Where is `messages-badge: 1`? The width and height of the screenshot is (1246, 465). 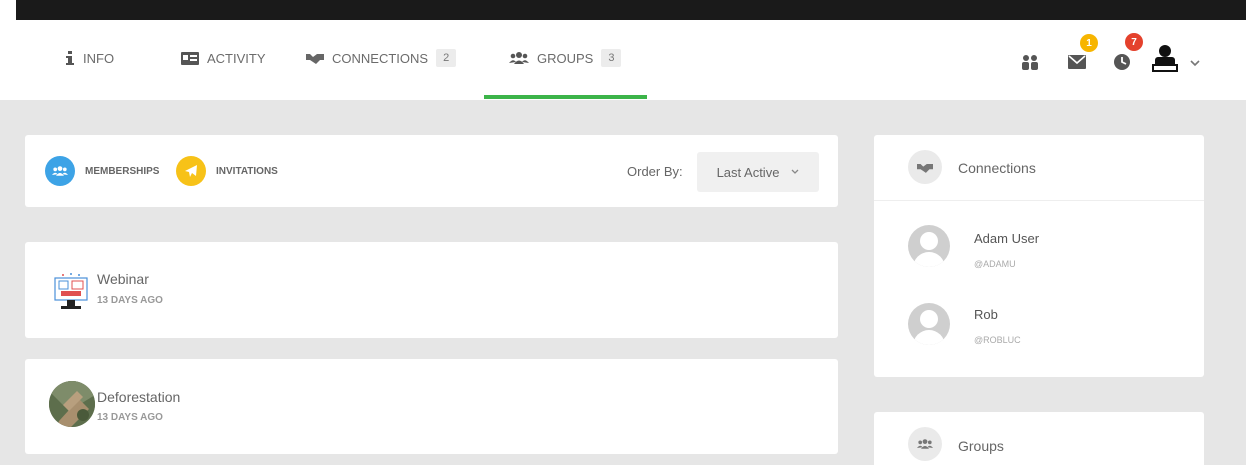 messages-badge: 1 is located at coordinates (1089, 43).